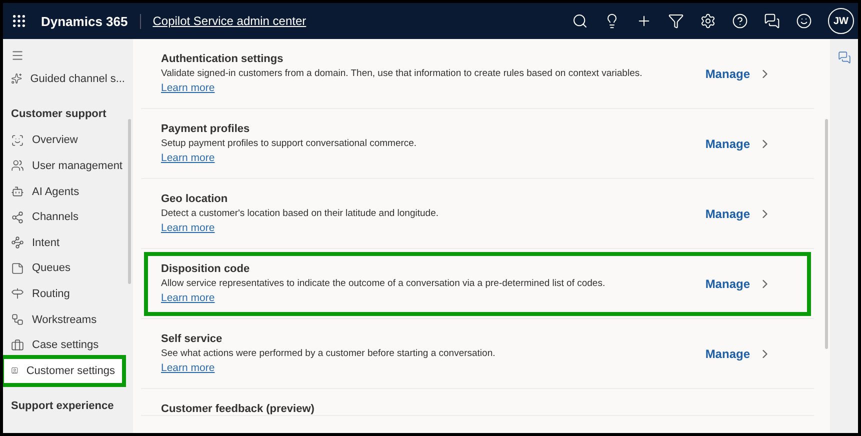 This screenshot has width=861, height=436. Describe the element at coordinates (17, 345) in the screenshot. I see `briefcase-icon` at that location.